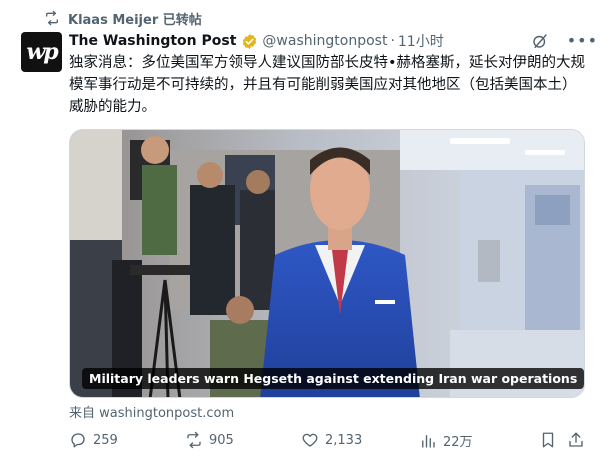 This screenshot has width=614, height=470. Describe the element at coordinates (105, 440) in the screenshot. I see `reply-count: 259` at that location.